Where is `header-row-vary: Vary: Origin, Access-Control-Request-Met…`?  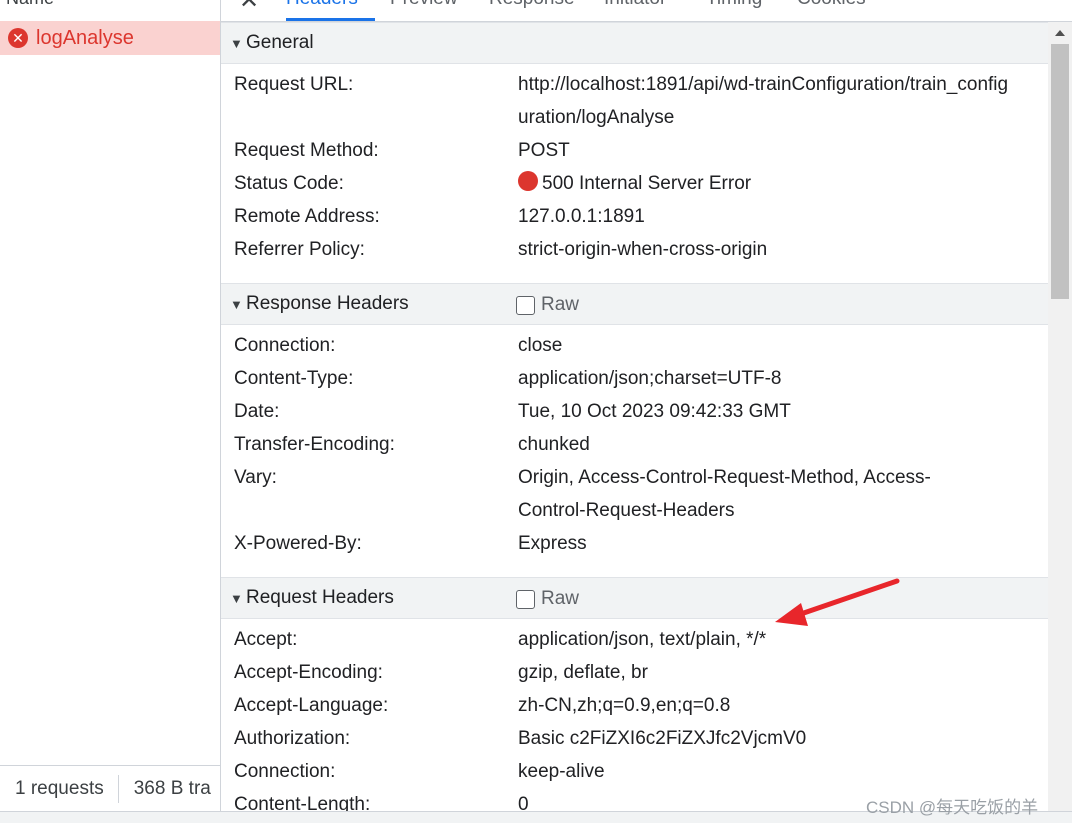 header-row-vary: Vary: Origin, Access-Control-Request-Met… is located at coordinates (634, 477).